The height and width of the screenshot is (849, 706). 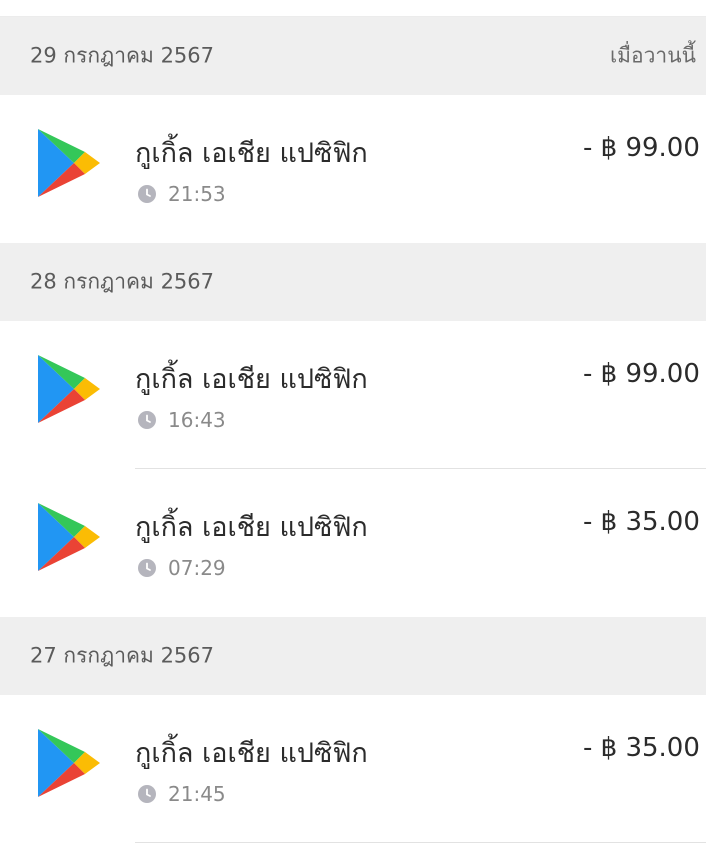 I want to click on time-row: 21:45, so click(x=182, y=794).